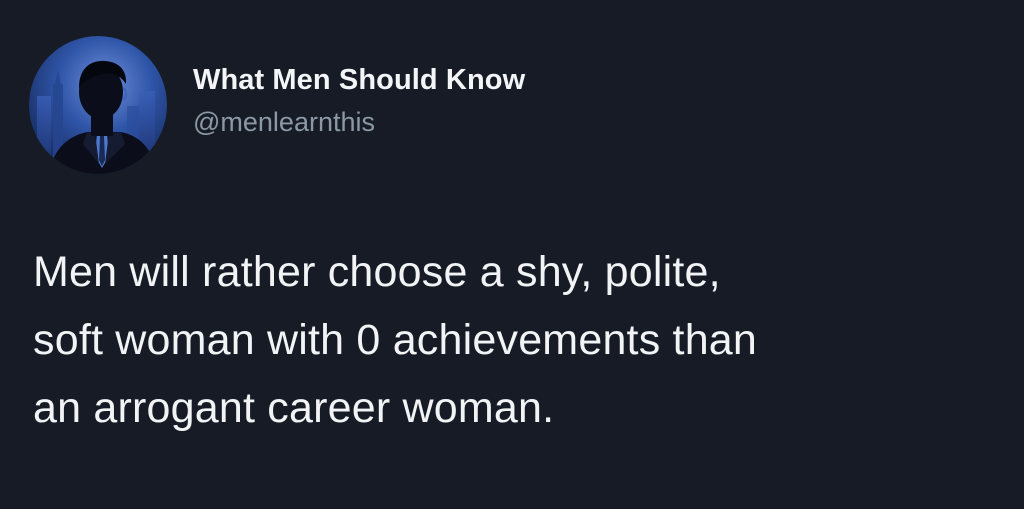  I want to click on user-handle: @menlearnthis, so click(359, 122).